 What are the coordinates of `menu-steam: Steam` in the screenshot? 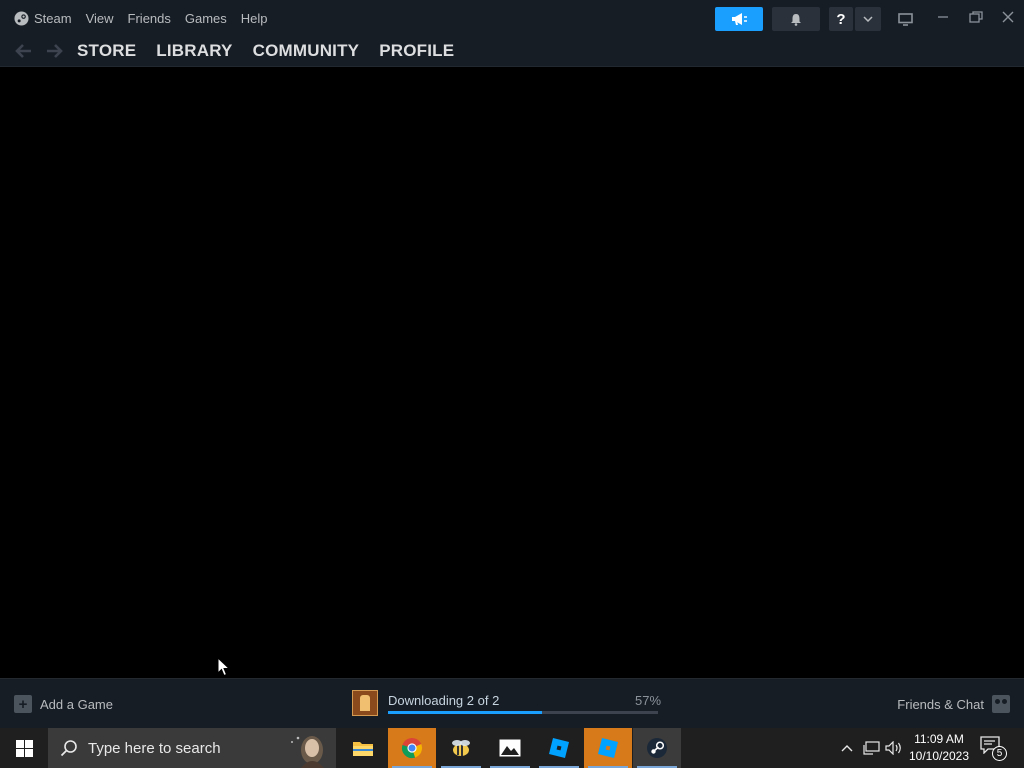 It's located at (43, 18).